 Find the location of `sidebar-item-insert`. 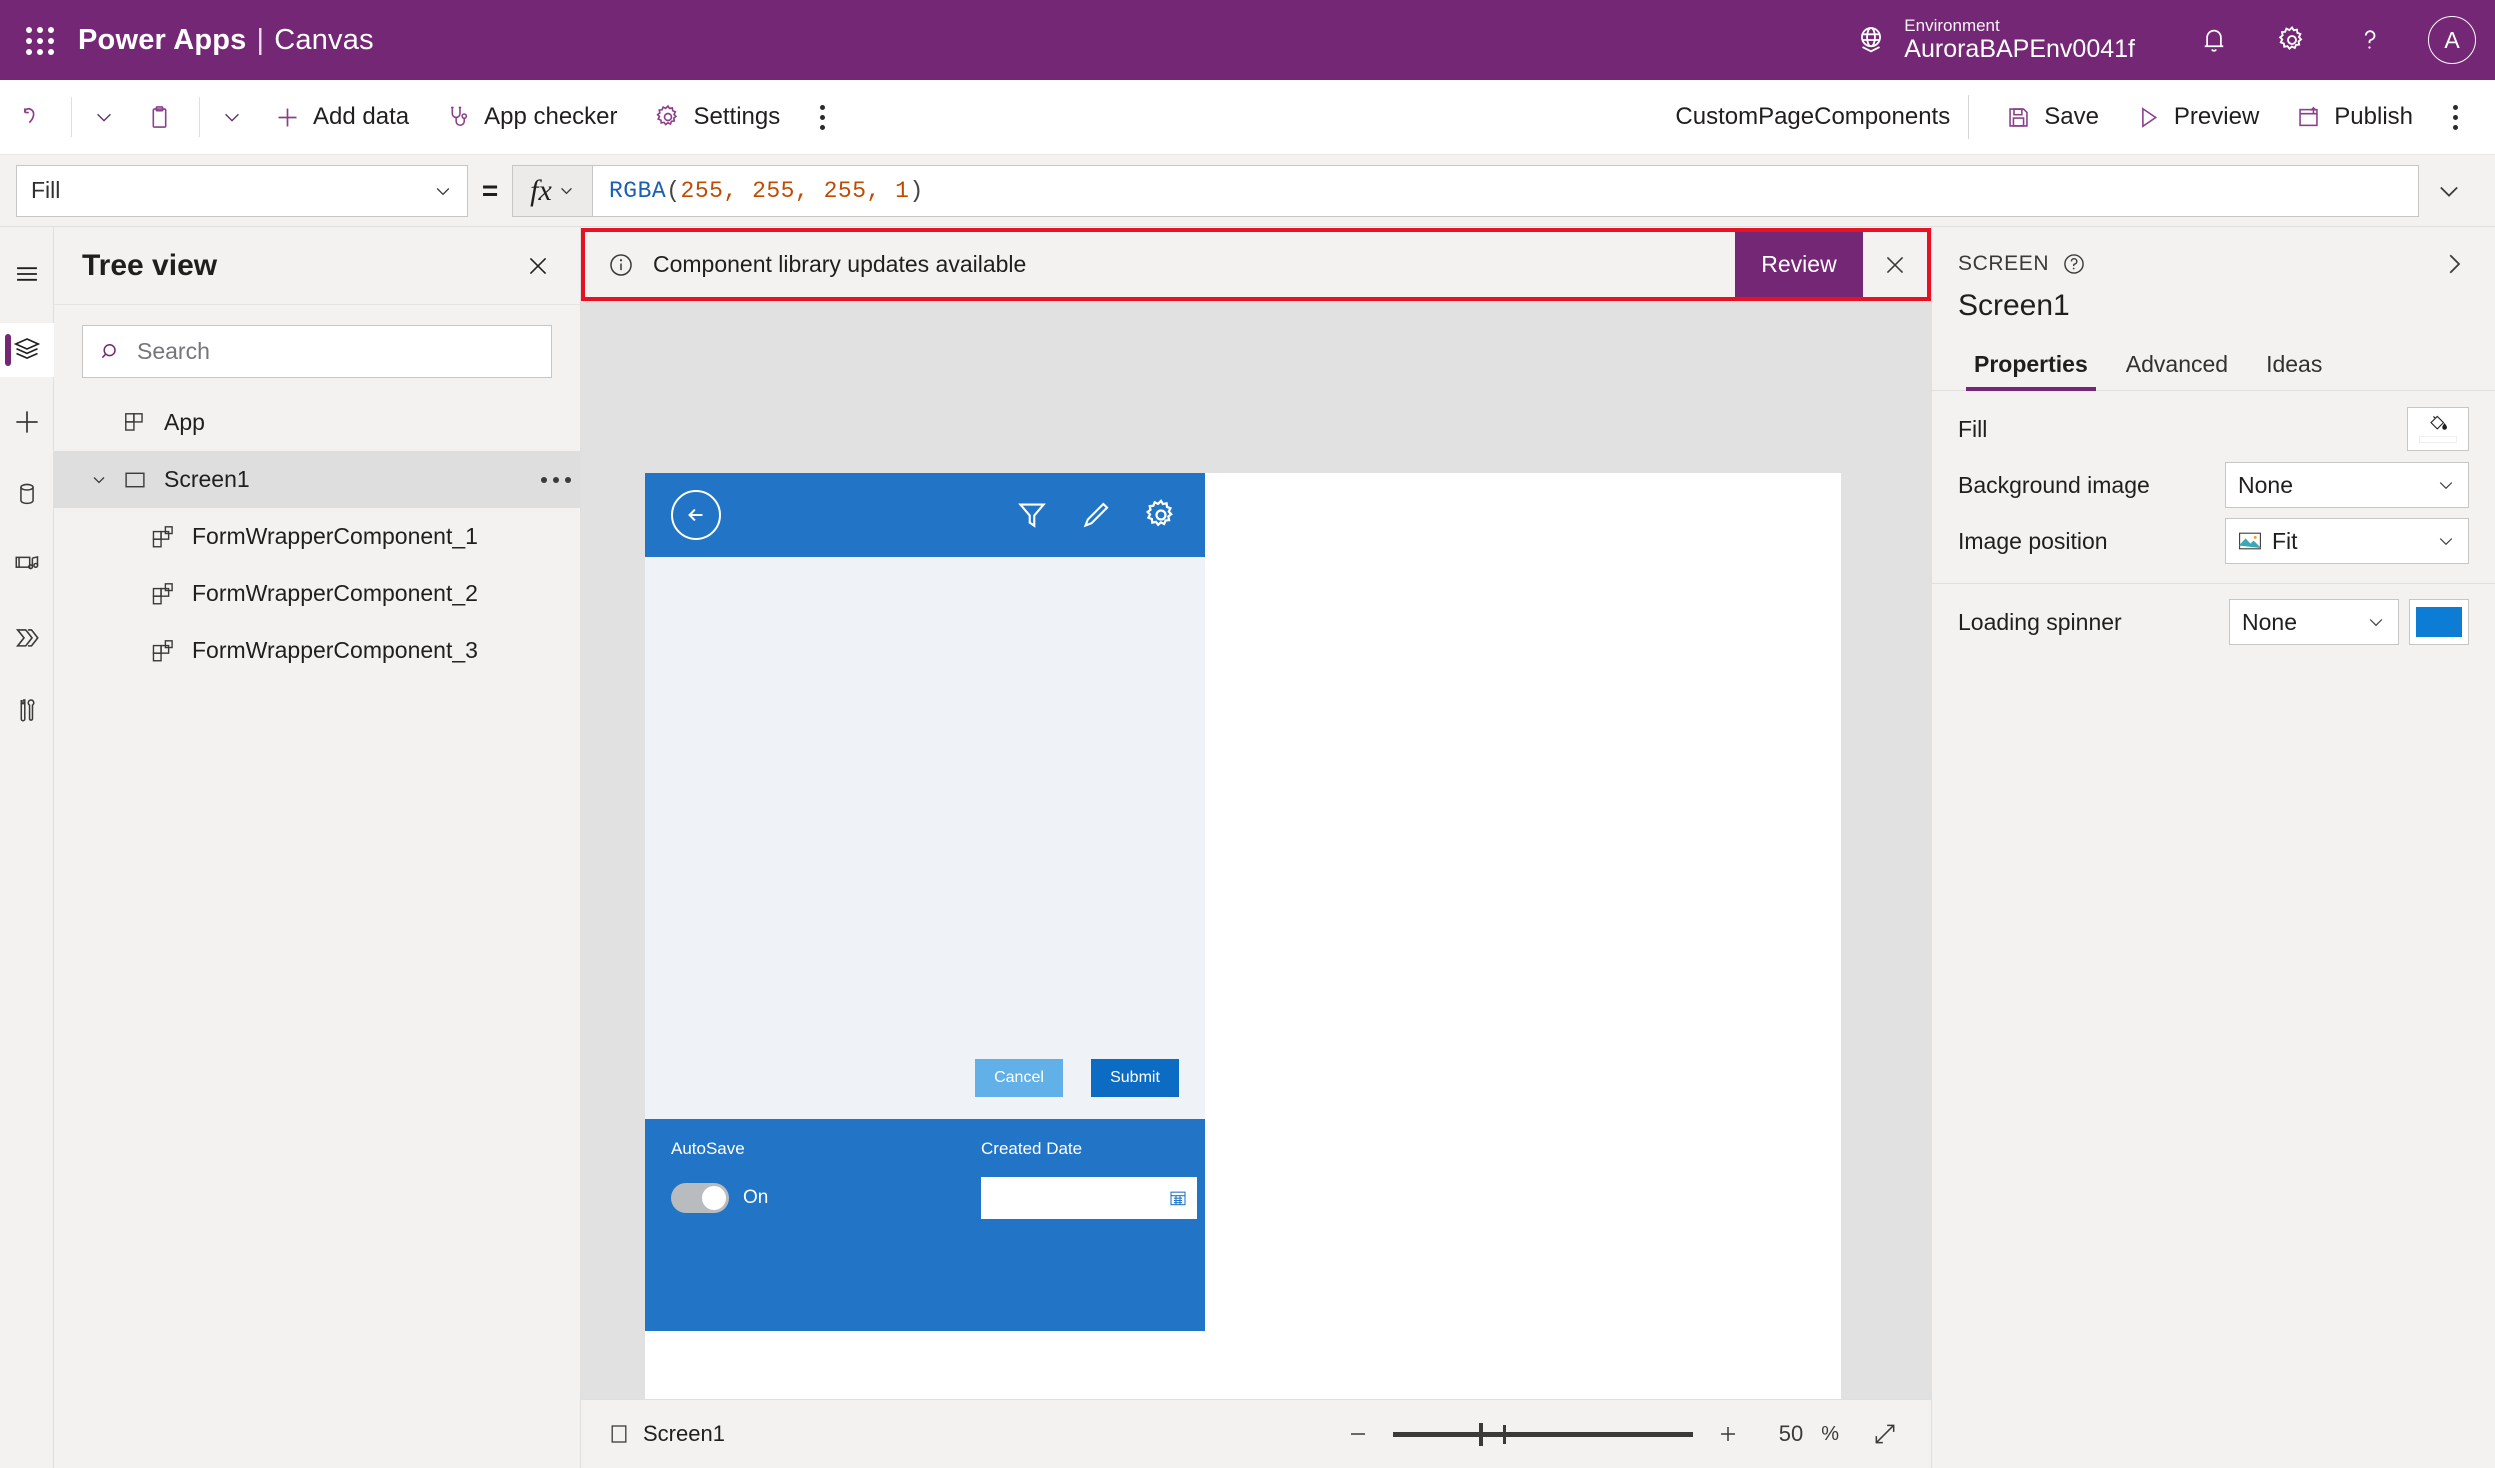

sidebar-item-insert is located at coordinates (27, 422).